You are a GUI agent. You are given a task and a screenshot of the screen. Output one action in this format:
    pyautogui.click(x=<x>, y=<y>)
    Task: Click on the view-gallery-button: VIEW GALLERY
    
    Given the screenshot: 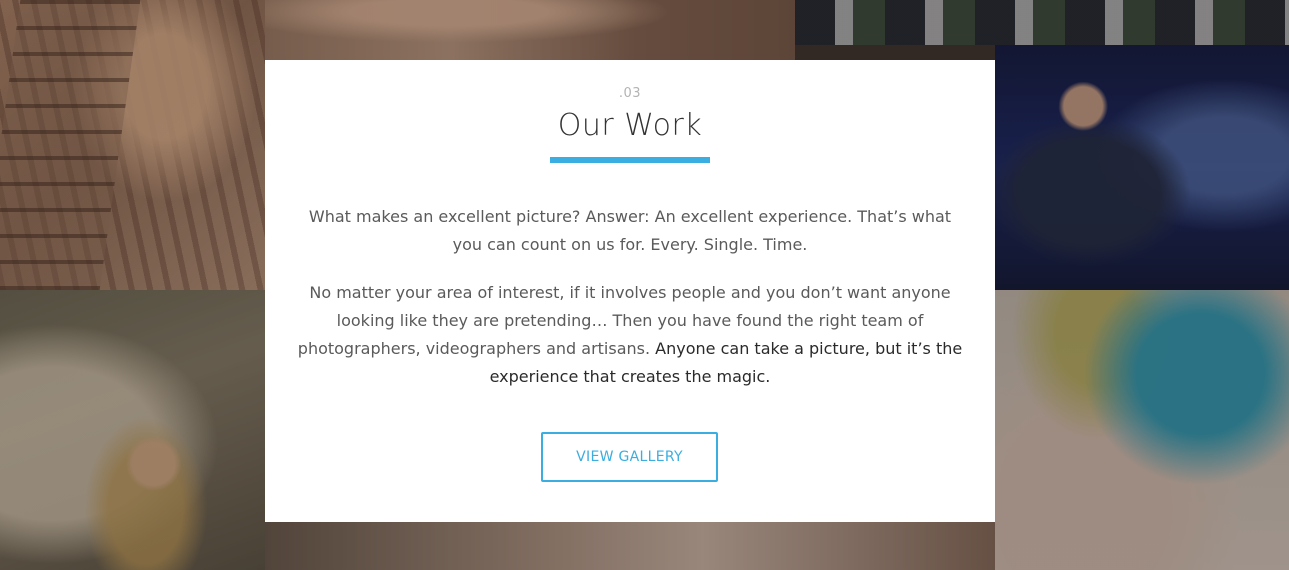 What is the action you would take?
    pyautogui.click(x=629, y=457)
    